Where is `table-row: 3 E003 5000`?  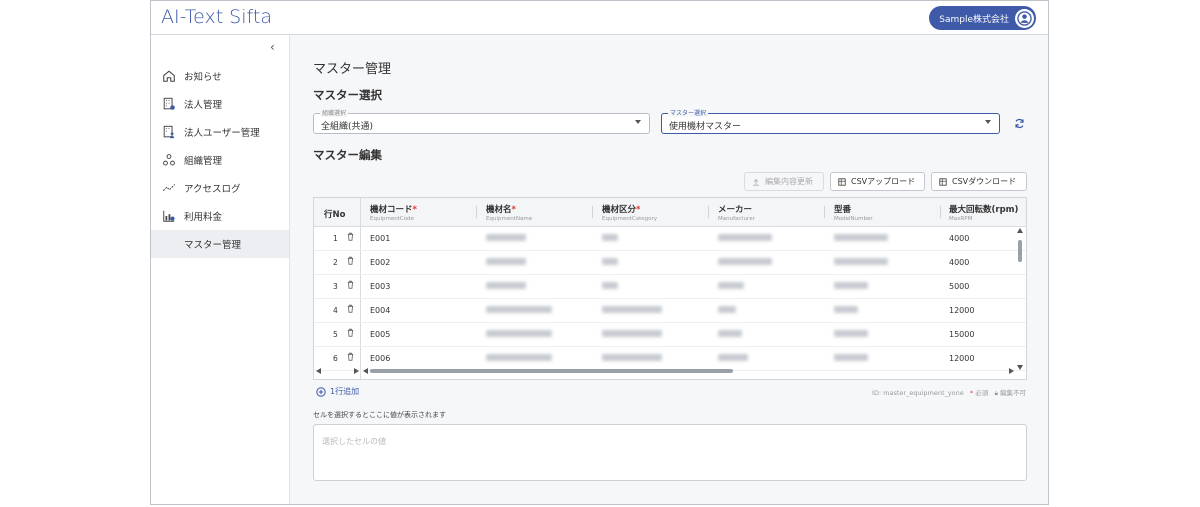
table-row: 3 E003 5000 is located at coordinates (670, 286).